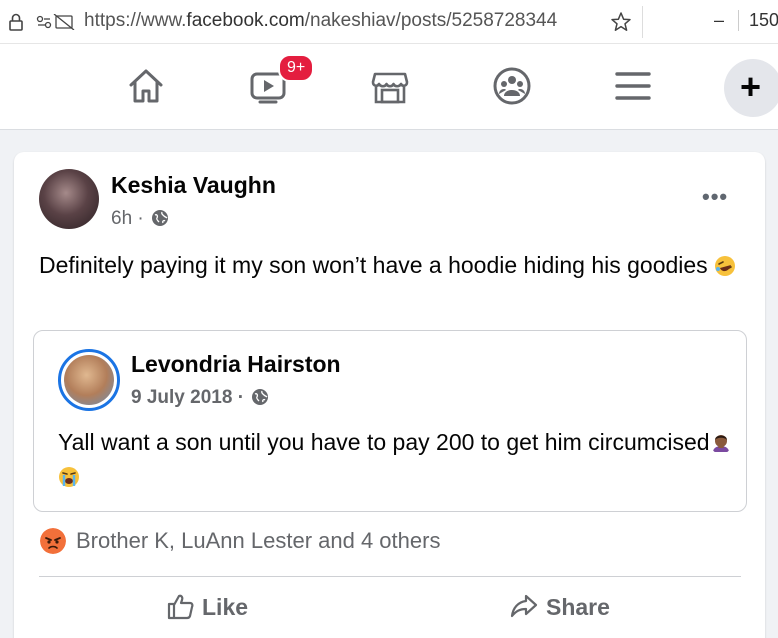 Image resolution: width=778 pixels, height=638 pixels. I want to click on nav-marketplace, so click(390, 86).